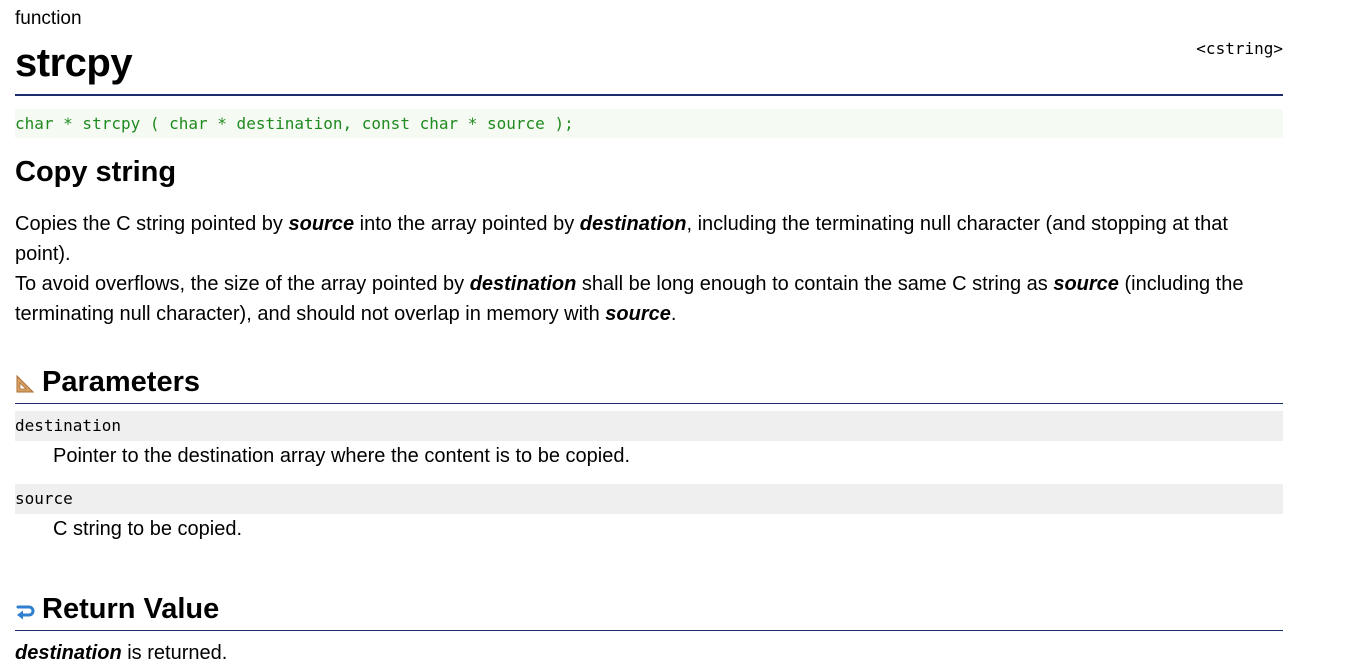 The image size is (1350, 672). Describe the element at coordinates (174, 653) in the screenshot. I see `text-span: is returned.` at that location.